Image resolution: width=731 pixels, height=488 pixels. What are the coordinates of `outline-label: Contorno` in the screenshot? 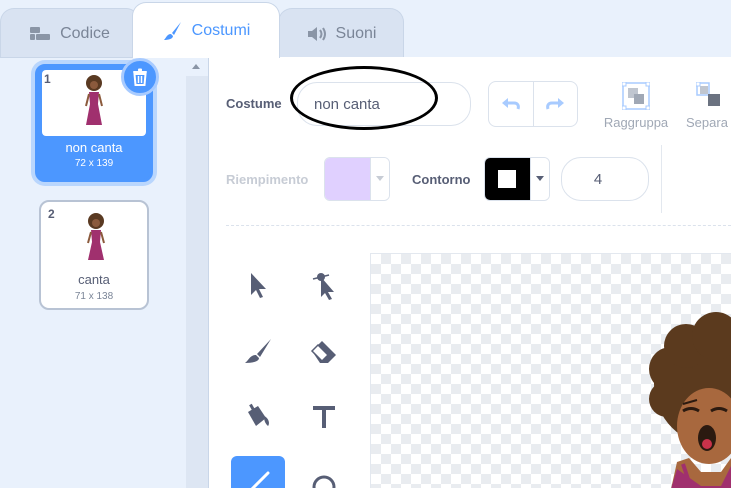 It's located at (441, 179).